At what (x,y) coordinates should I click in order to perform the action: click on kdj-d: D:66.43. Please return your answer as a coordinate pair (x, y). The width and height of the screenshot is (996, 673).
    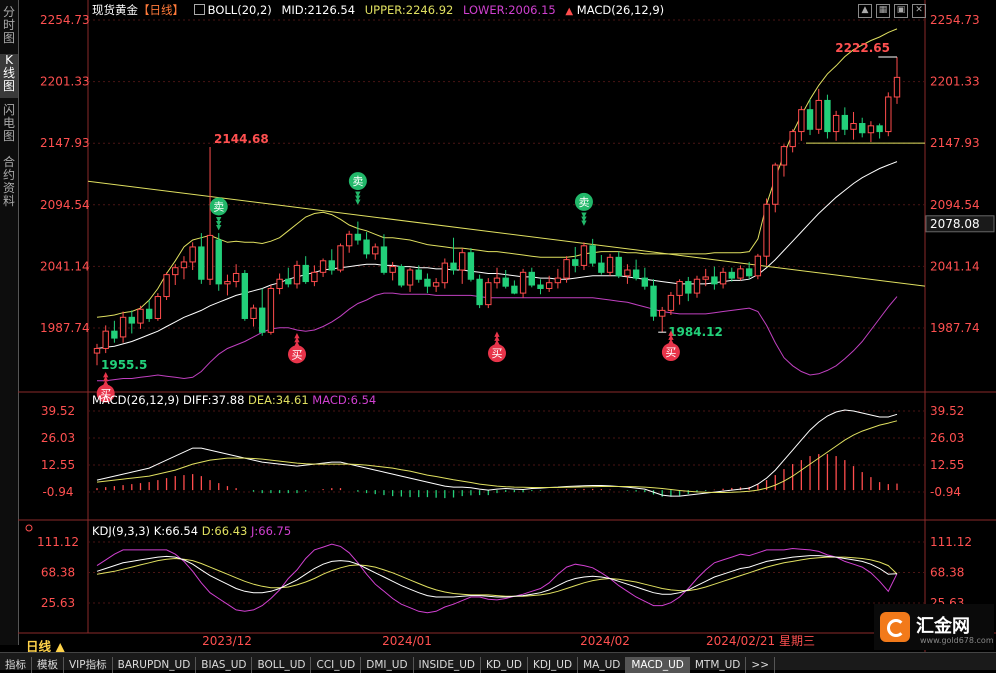
    Looking at the image, I should click on (224, 531).